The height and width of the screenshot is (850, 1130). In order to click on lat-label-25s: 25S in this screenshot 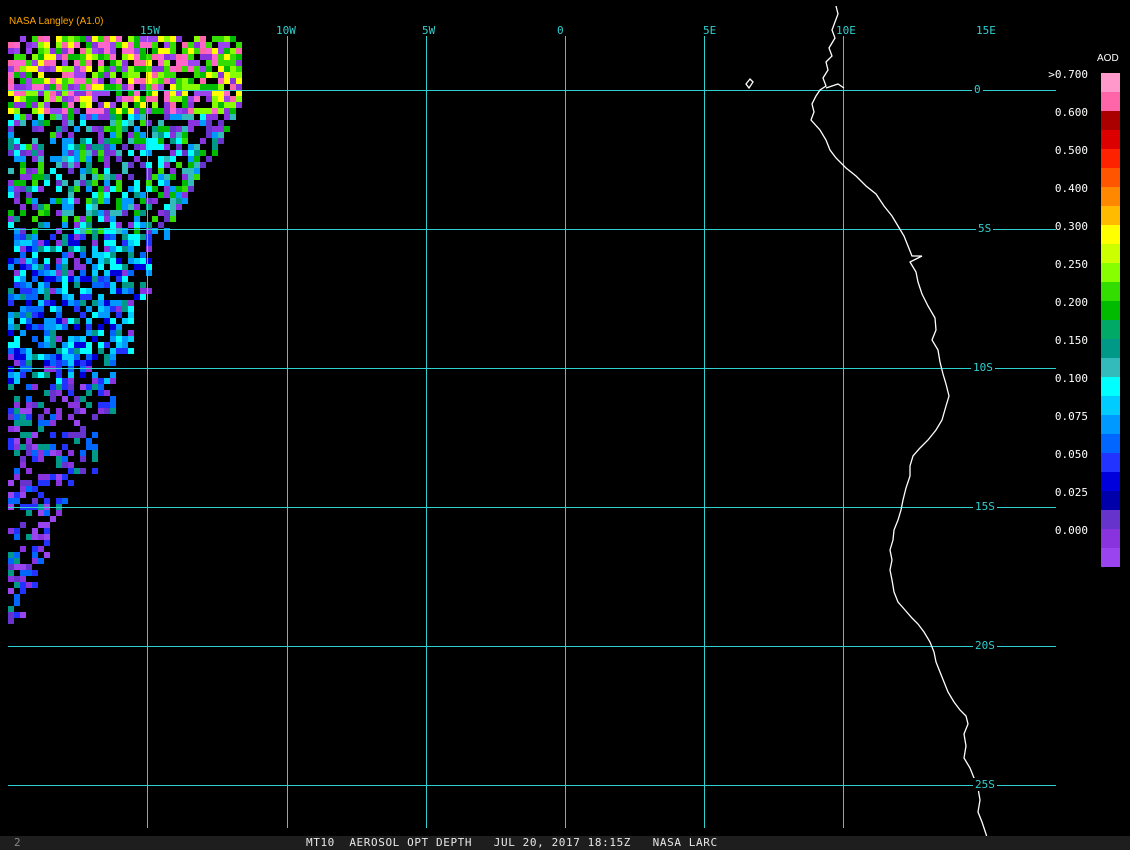, I will do `click(985, 784)`.